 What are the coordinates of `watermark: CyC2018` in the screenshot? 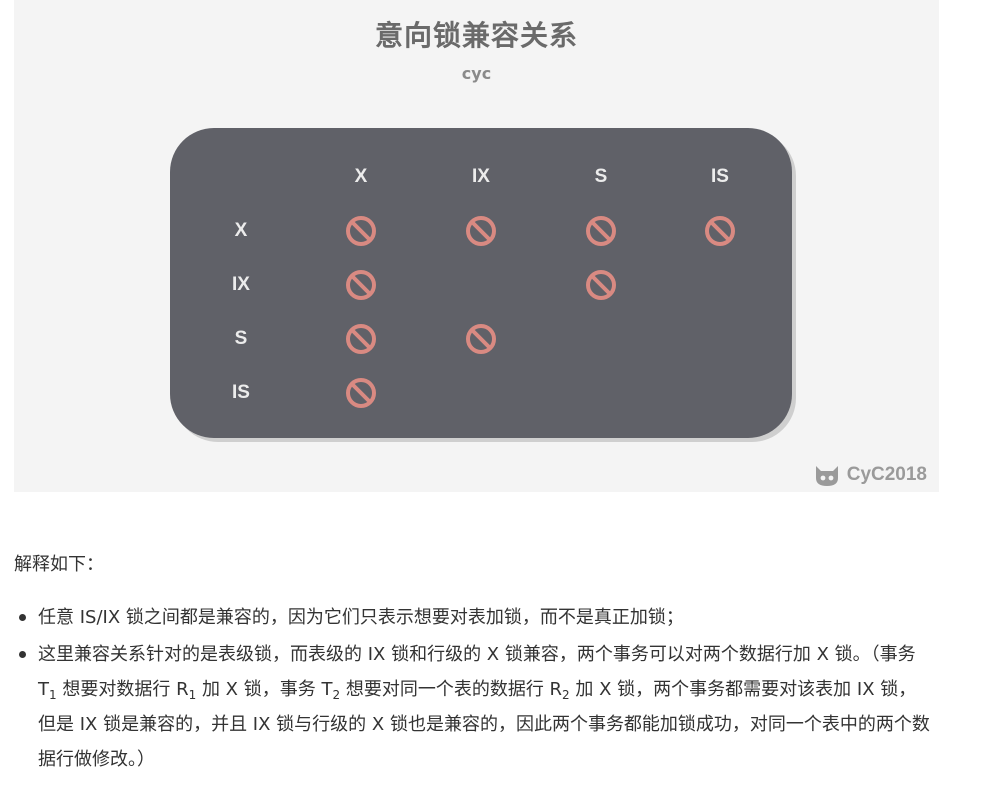 It's located at (870, 475).